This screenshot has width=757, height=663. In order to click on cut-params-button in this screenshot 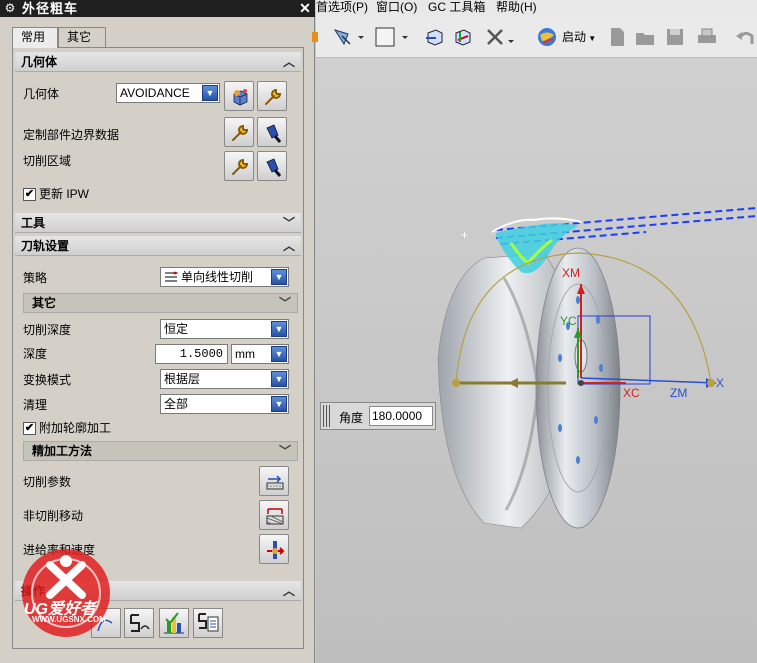, I will do `click(274, 481)`.